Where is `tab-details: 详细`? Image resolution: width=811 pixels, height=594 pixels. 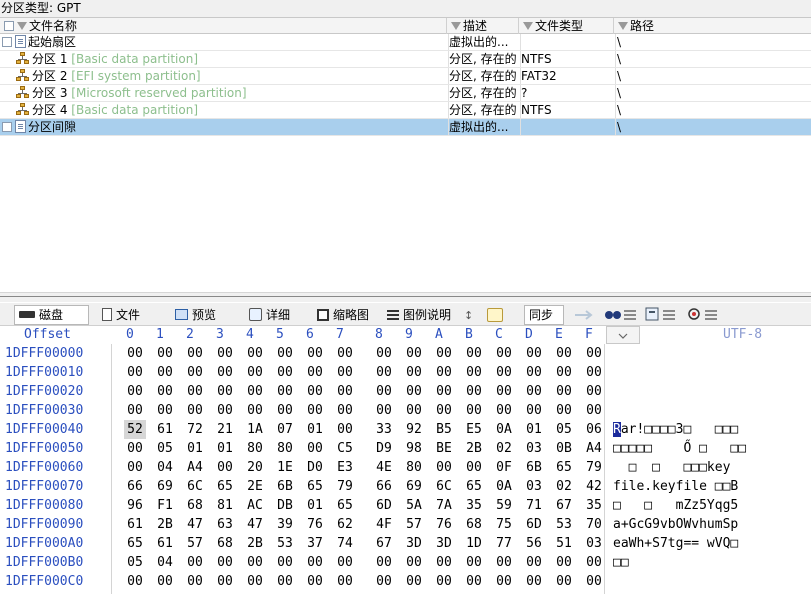
tab-details: 详细 is located at coordinates (275, 315).